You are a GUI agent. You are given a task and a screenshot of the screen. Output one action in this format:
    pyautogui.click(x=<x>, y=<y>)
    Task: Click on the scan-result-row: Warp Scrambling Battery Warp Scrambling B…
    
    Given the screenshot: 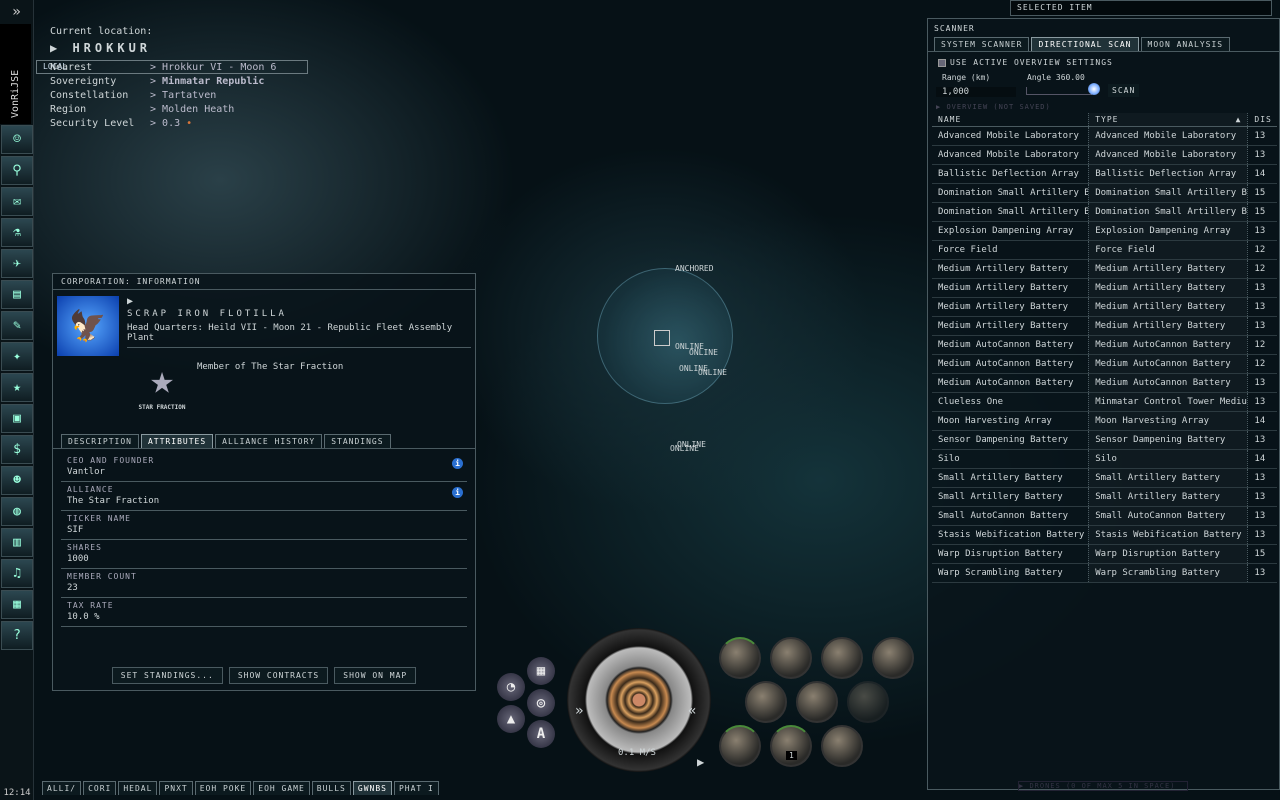 What is the action you would take?
    pyautogui.click(x=1104, y=573)
    